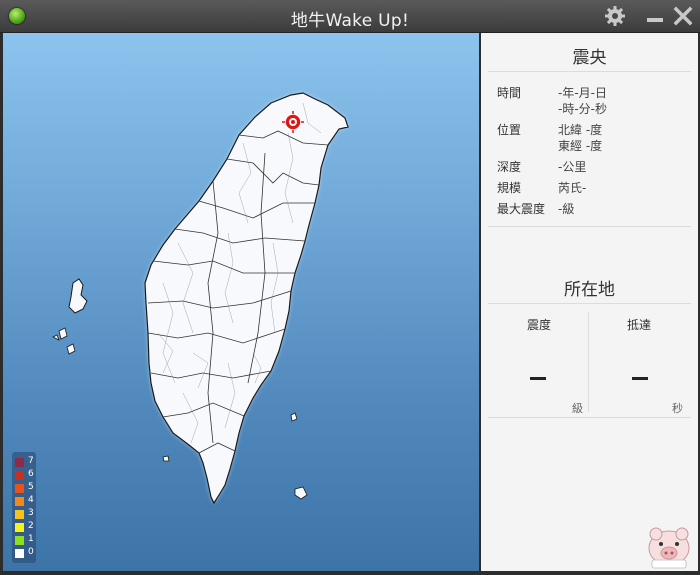  Describe the element at coordinates (31, 539) in the screenshot. I see `legend-level: 1` at that location.